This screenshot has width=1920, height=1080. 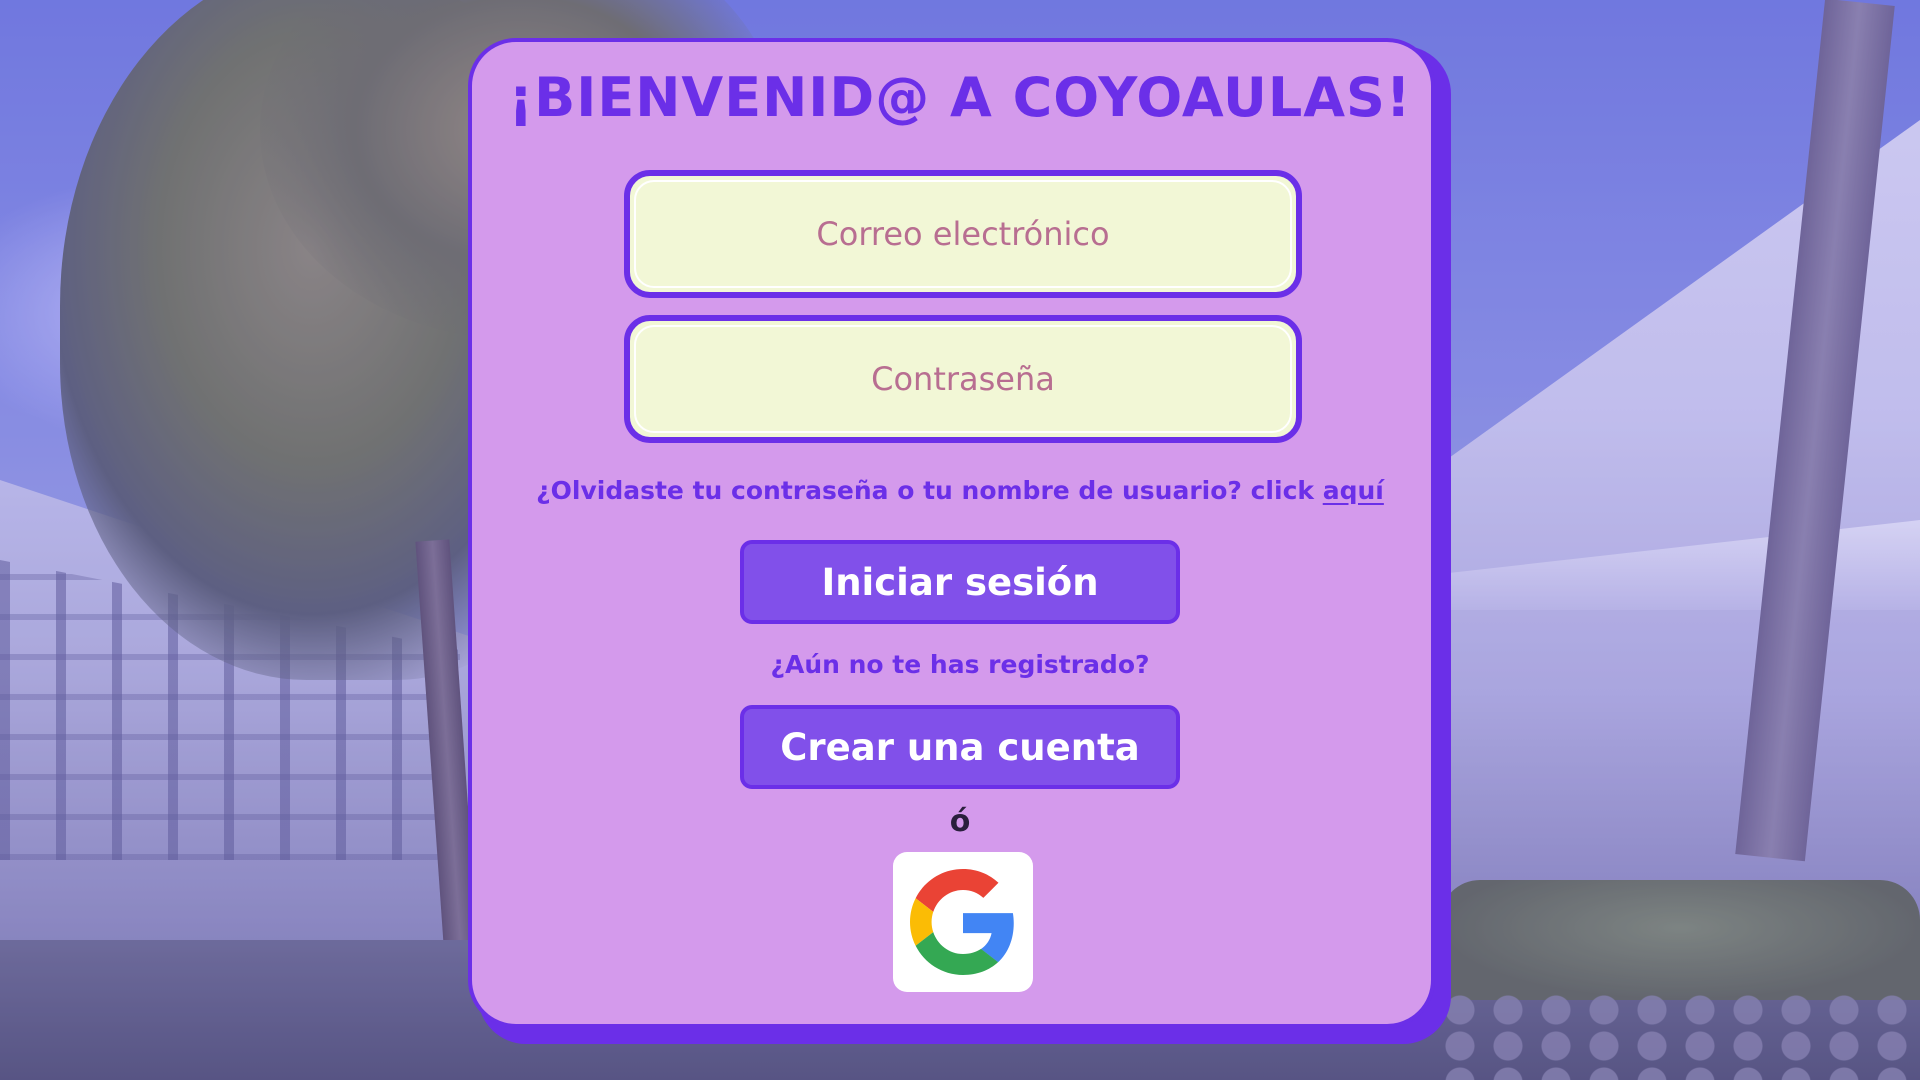 I want to click on password-field, so click(x=963, y=379).